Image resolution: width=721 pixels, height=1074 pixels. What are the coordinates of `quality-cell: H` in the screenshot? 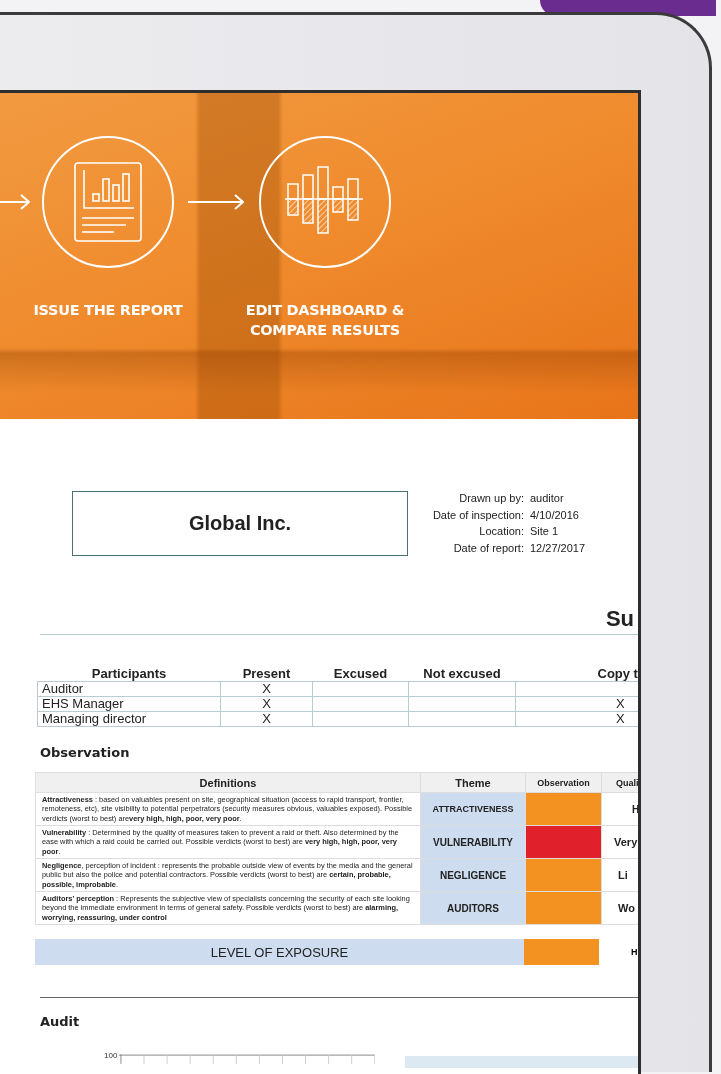 It's located at (618, 952).